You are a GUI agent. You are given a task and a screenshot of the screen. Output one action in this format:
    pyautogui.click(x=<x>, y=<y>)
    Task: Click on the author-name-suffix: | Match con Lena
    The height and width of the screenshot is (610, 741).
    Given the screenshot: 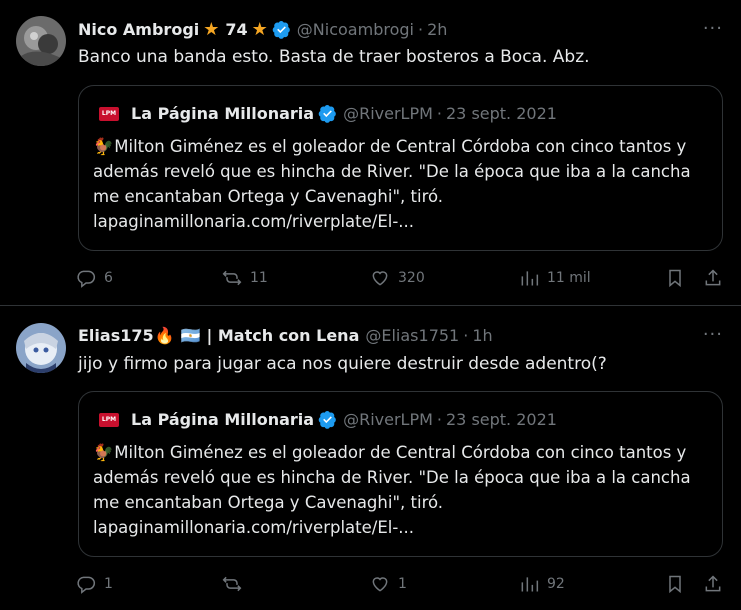 What is the action you would take?
    pyautogui.click(x=282, y=335)
    